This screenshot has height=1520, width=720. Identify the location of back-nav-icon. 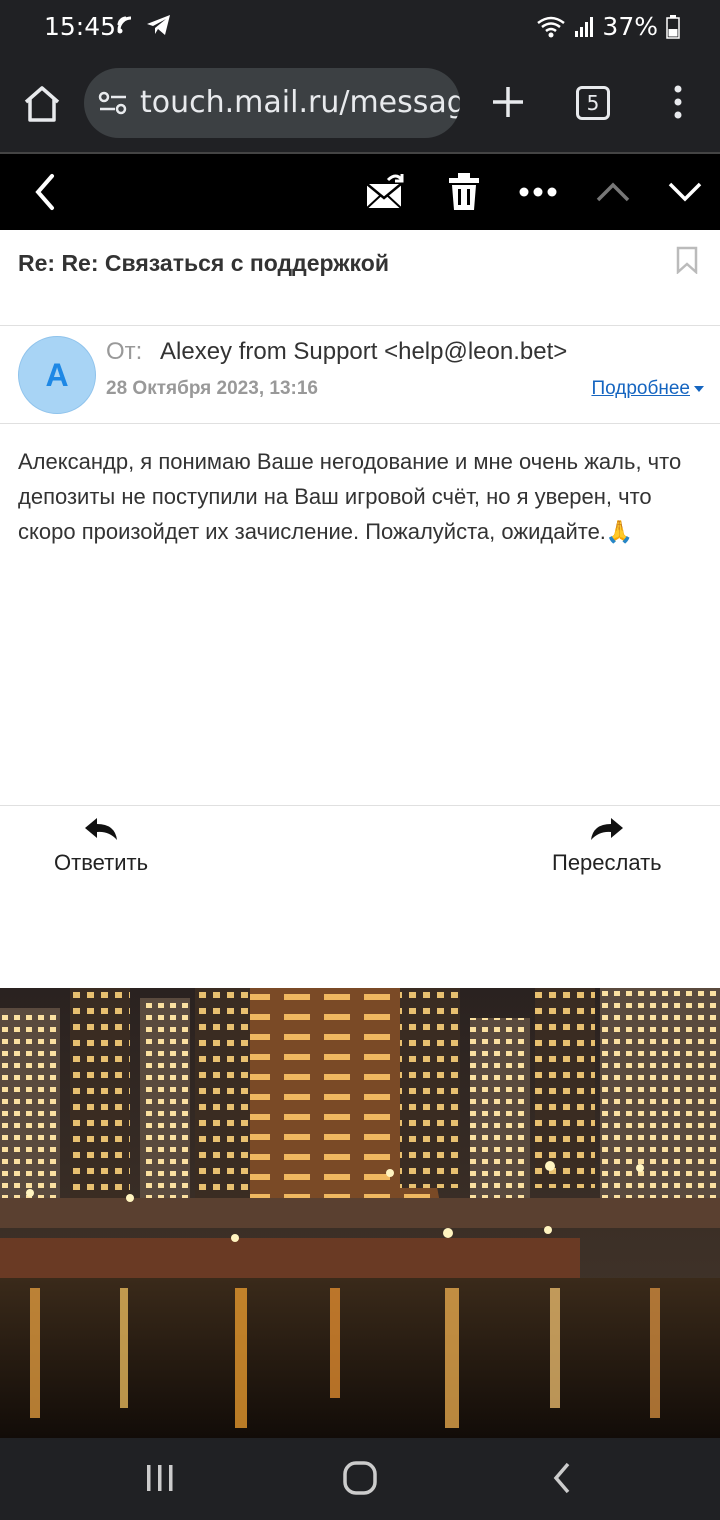
(562, 1478).